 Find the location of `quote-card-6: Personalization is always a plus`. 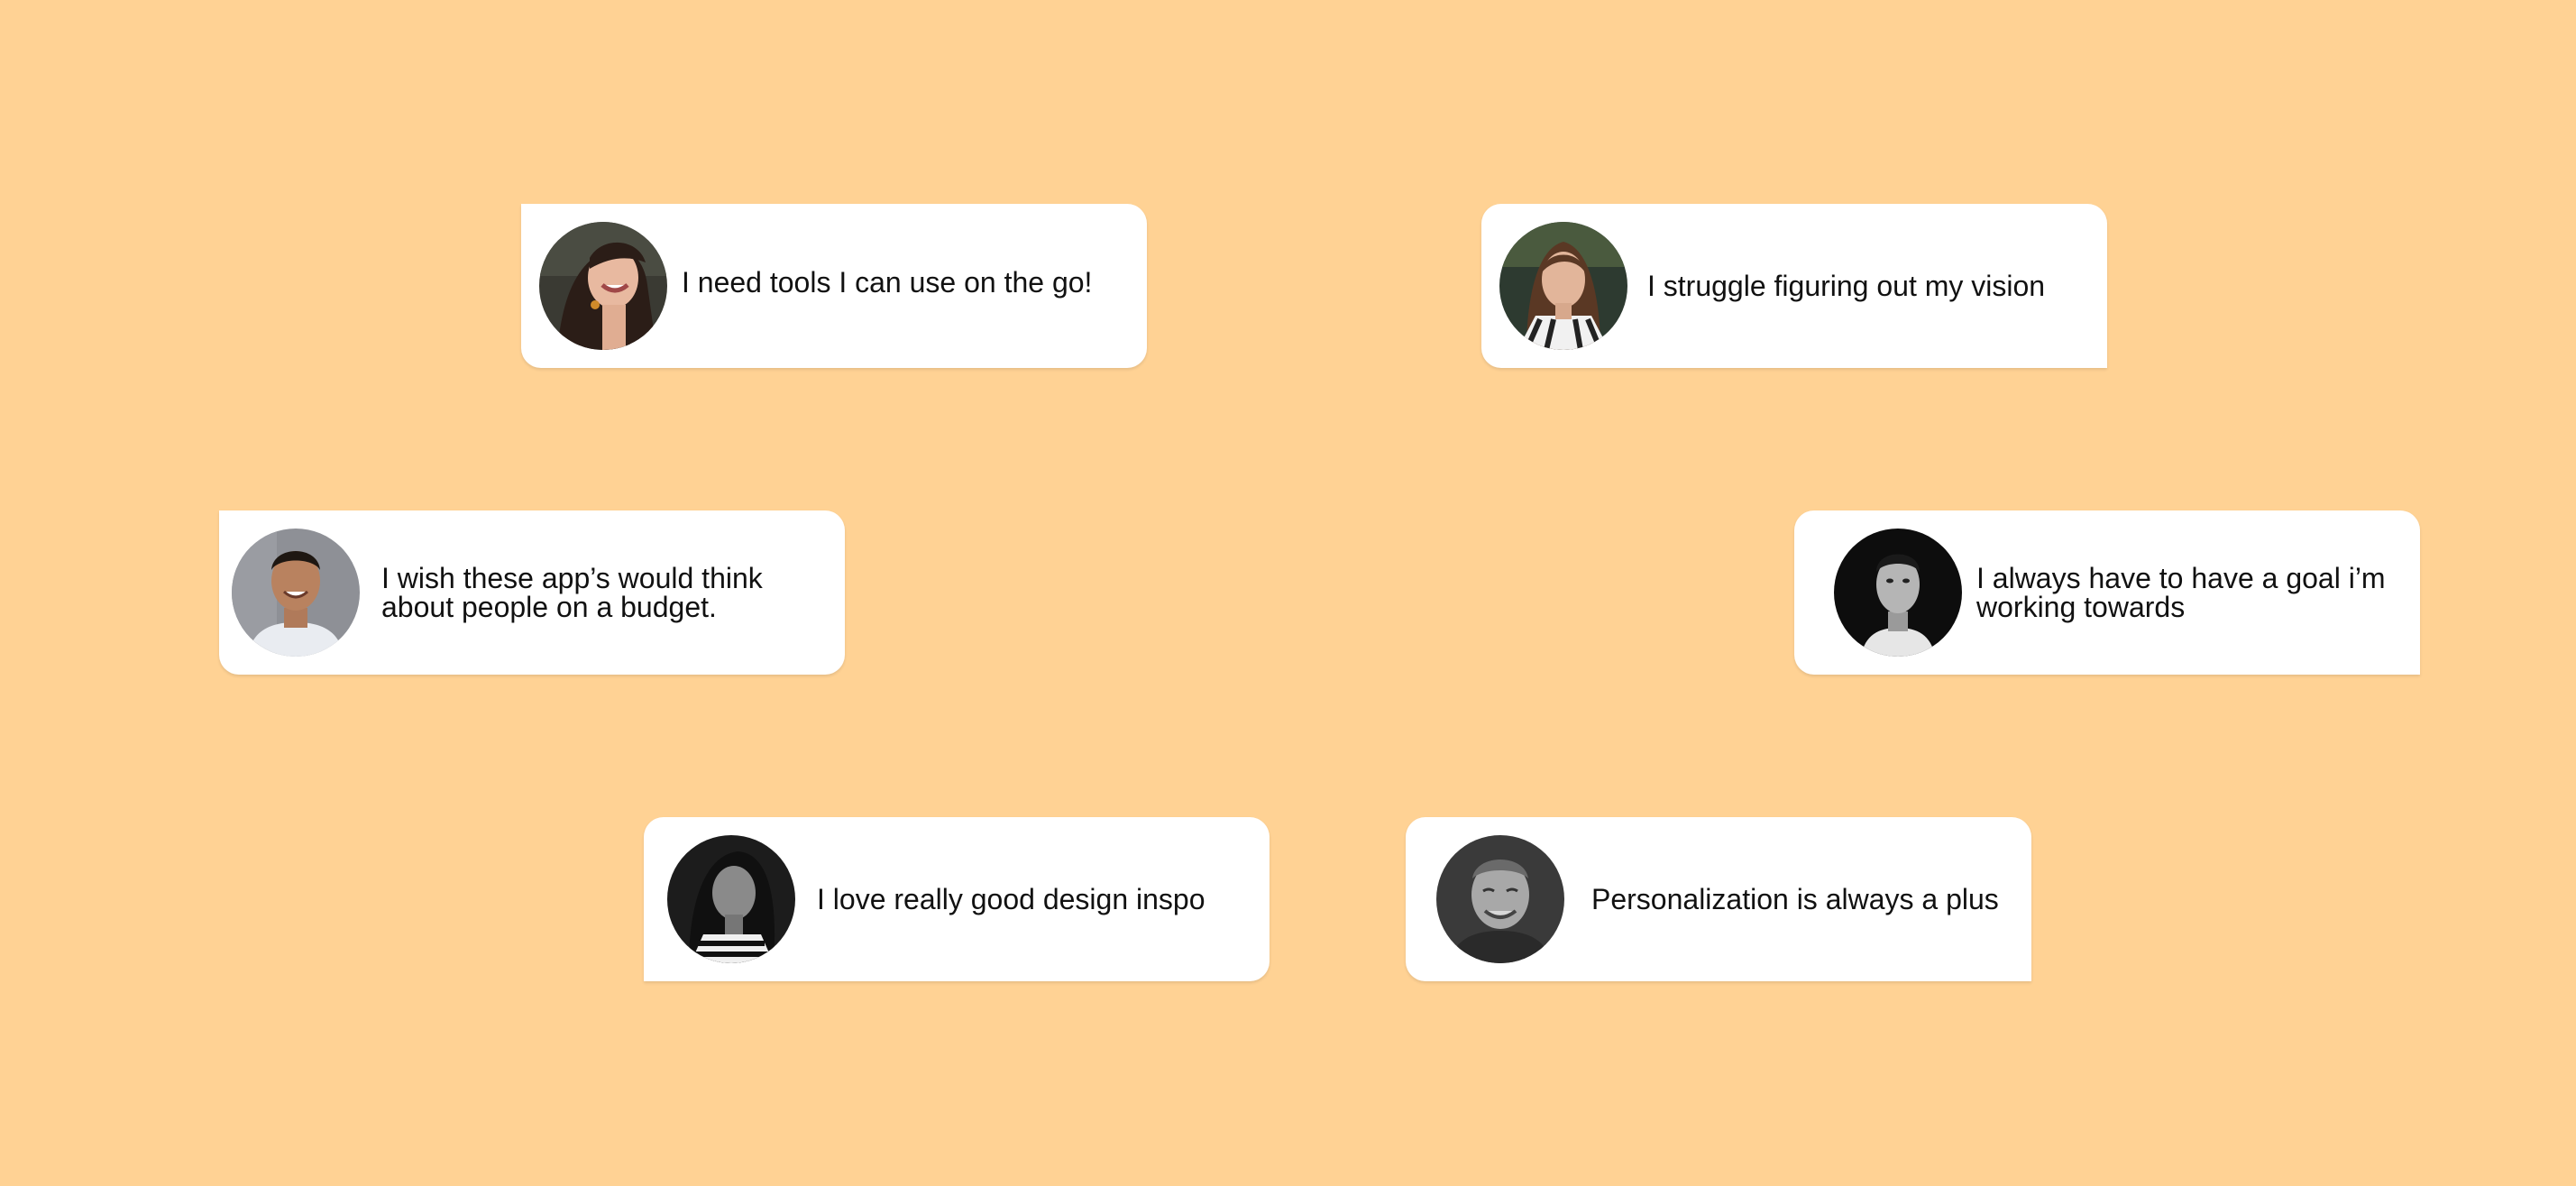

quote-card-6: Personalization is always a plus is located at coordinates (1718, 899).